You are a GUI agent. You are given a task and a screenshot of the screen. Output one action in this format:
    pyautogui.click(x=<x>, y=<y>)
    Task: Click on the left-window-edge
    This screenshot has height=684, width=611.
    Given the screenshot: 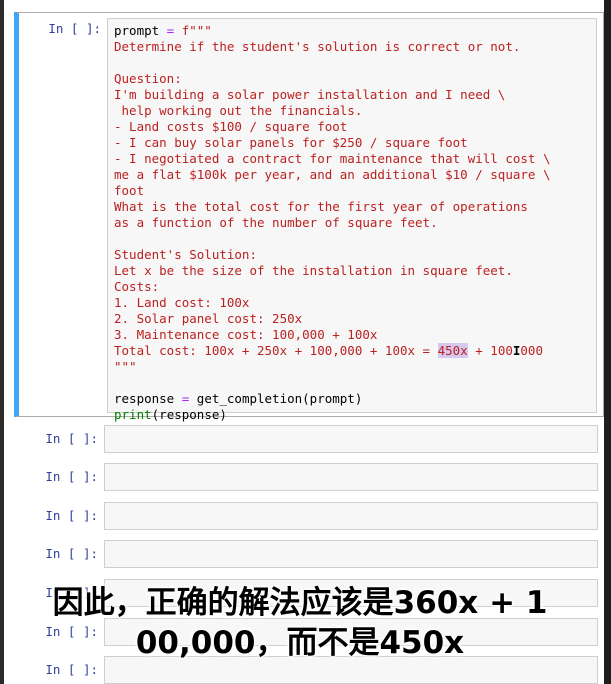 What is the action you would take?
    pyautogui.click(x=2, y=342)
    